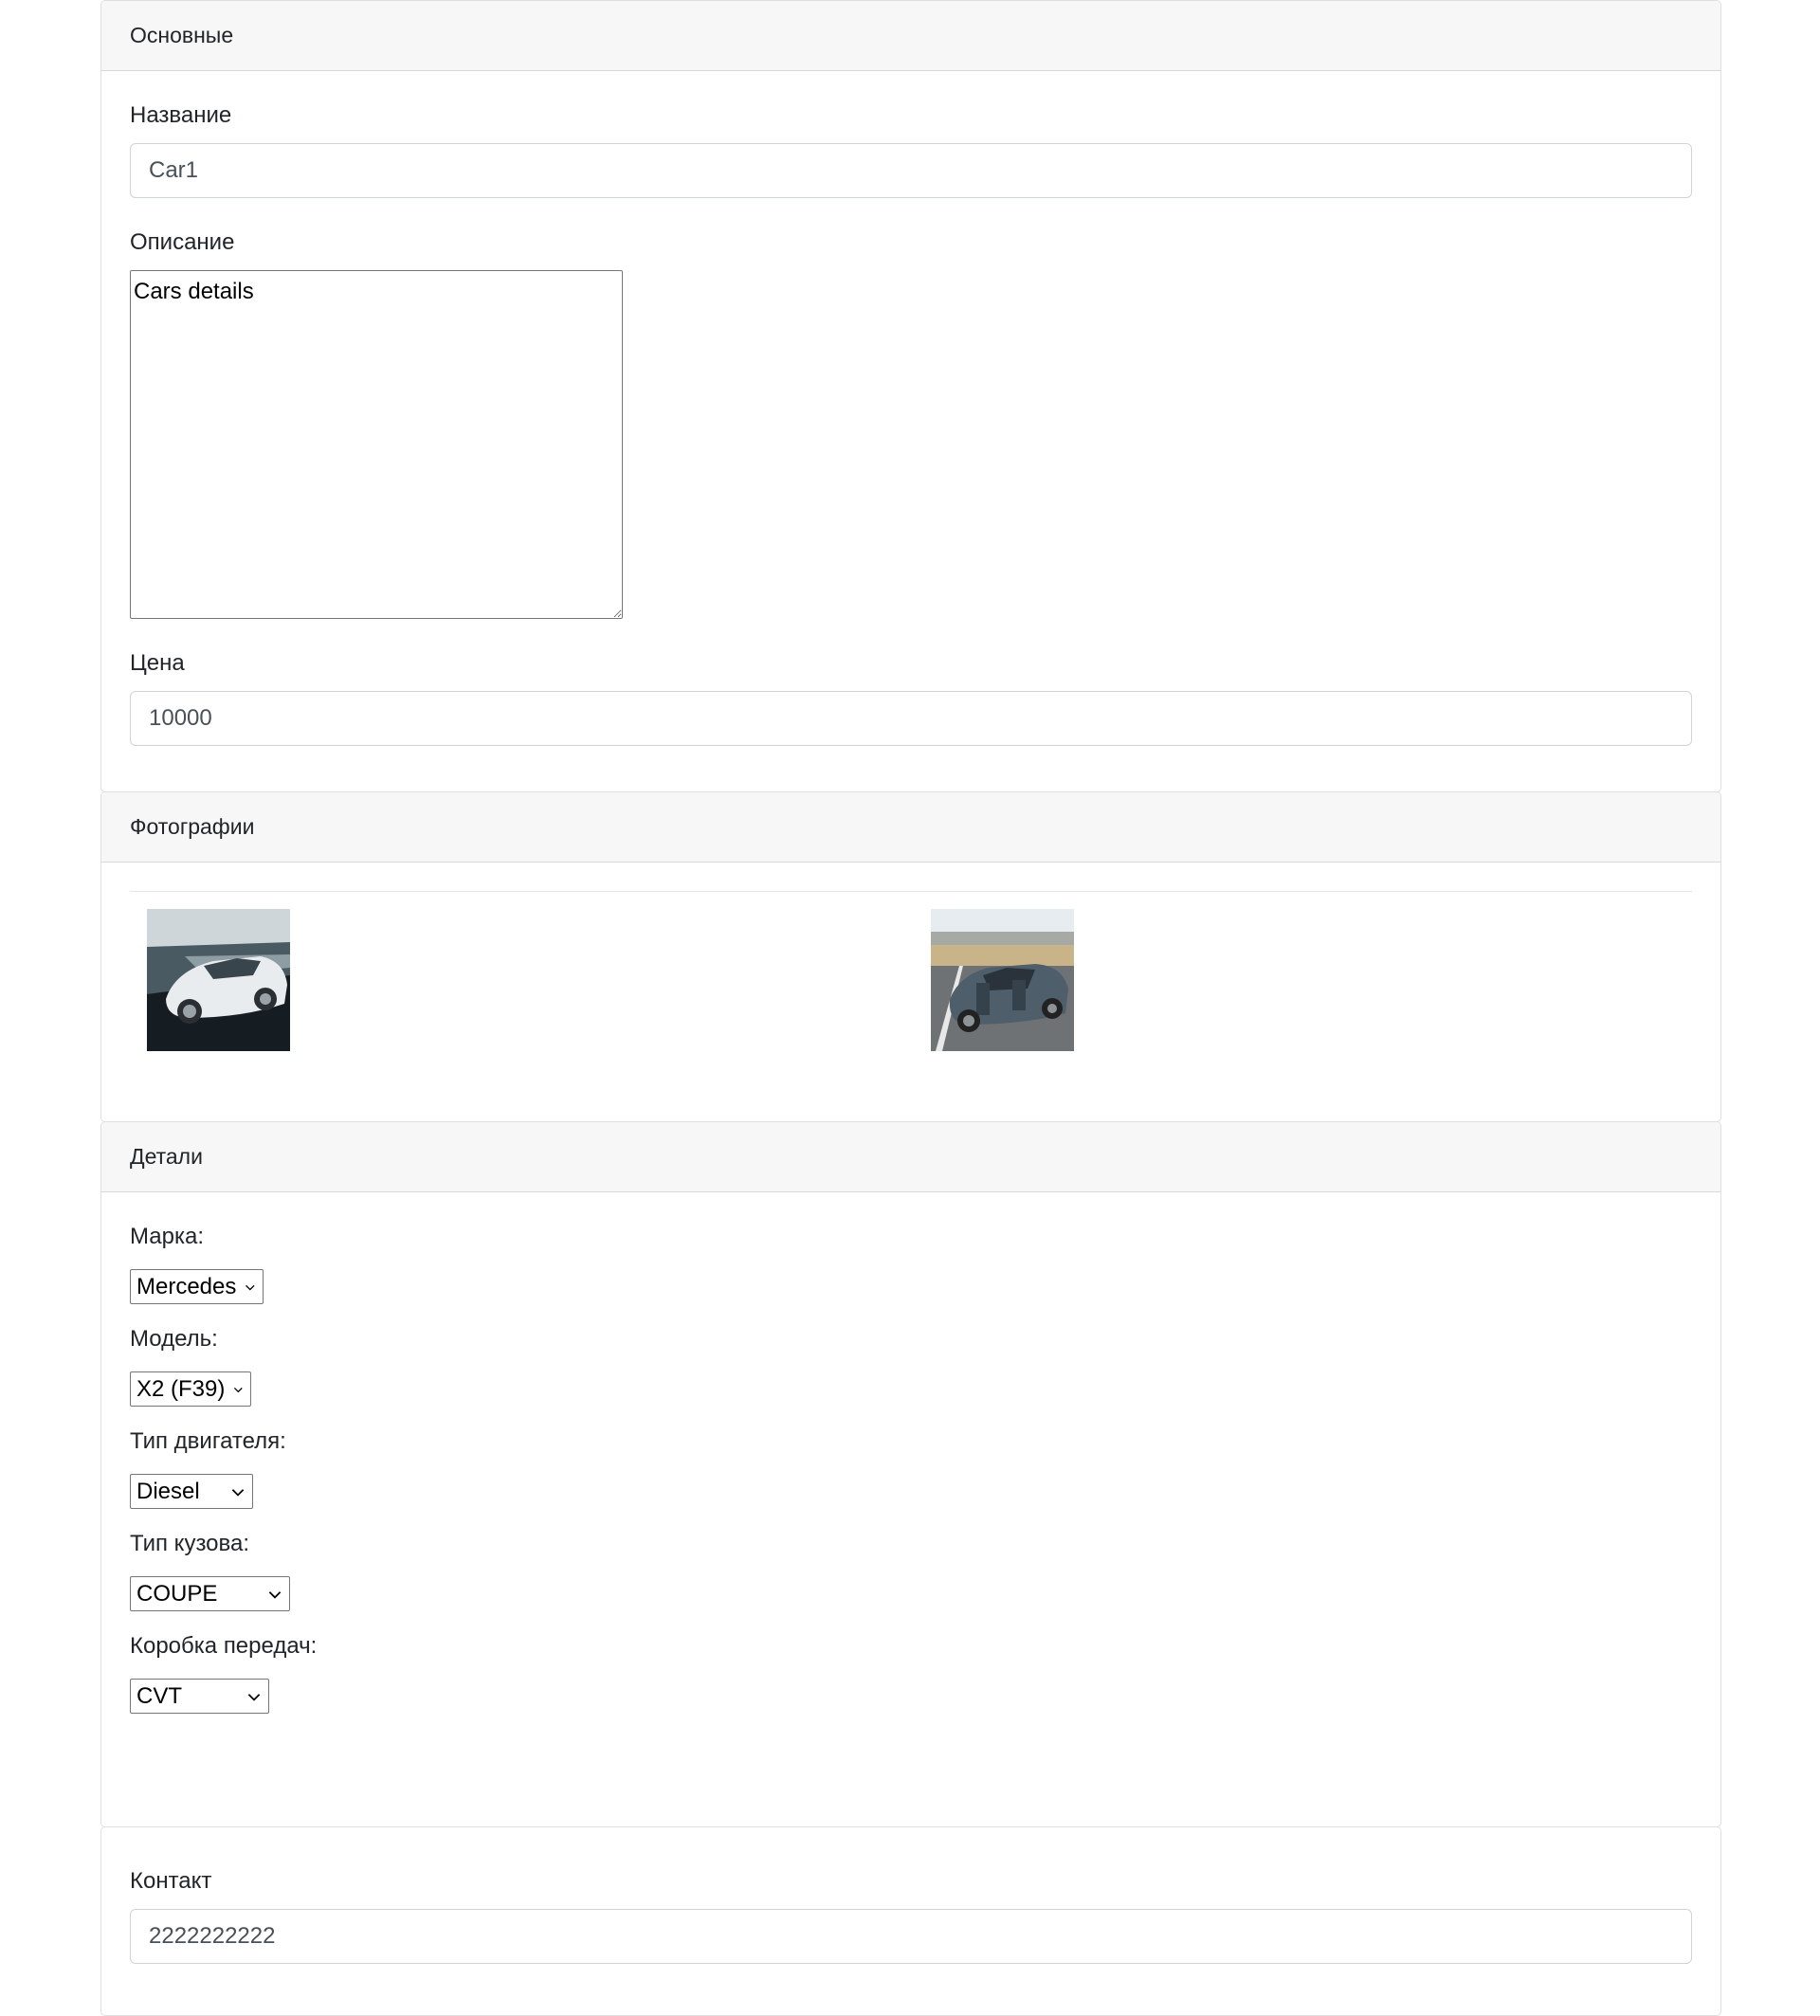  Describe the element at coordinates (181, 115) in the screenshot. I see `name-label: Название` at that location.